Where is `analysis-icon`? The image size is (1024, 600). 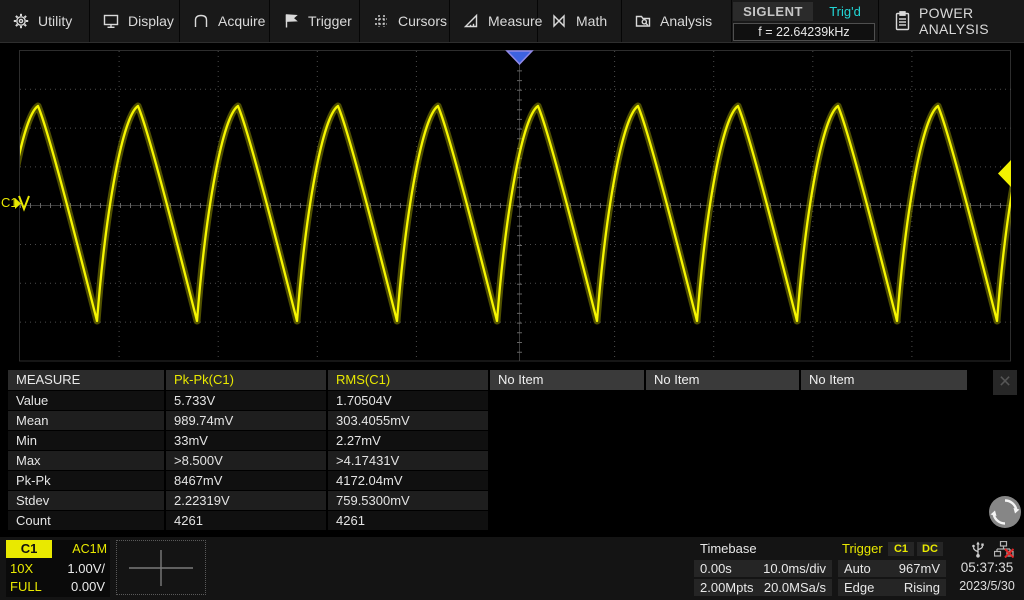 analysis-icon is located at coordinates (643, 21).